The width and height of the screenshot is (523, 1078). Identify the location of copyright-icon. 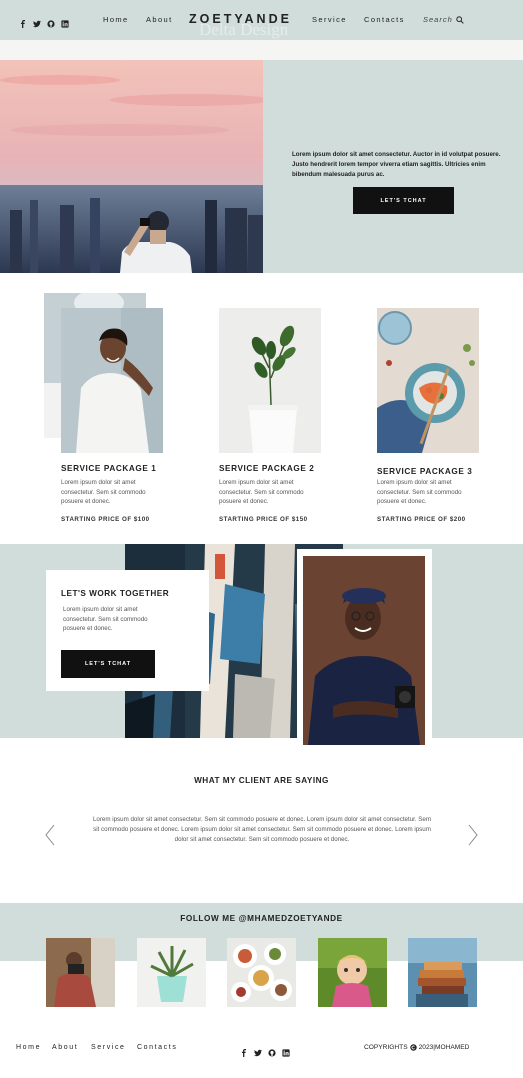
(413, 1047).